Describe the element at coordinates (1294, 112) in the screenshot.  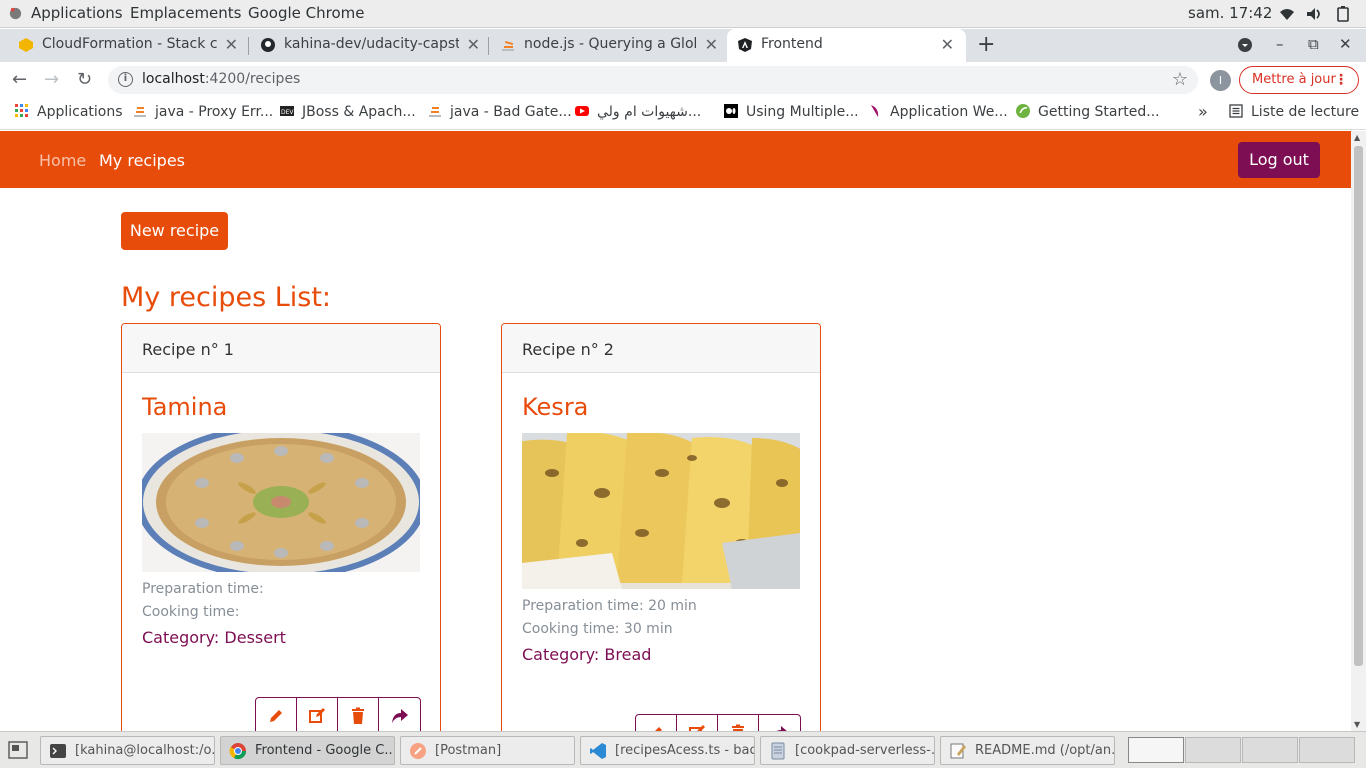
I see `reading-list: Liste de lecture` at that location.